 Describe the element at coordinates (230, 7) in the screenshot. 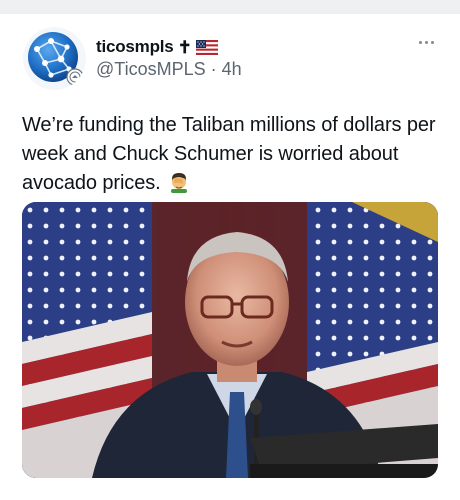

I see `top-divider-strip` at that location.